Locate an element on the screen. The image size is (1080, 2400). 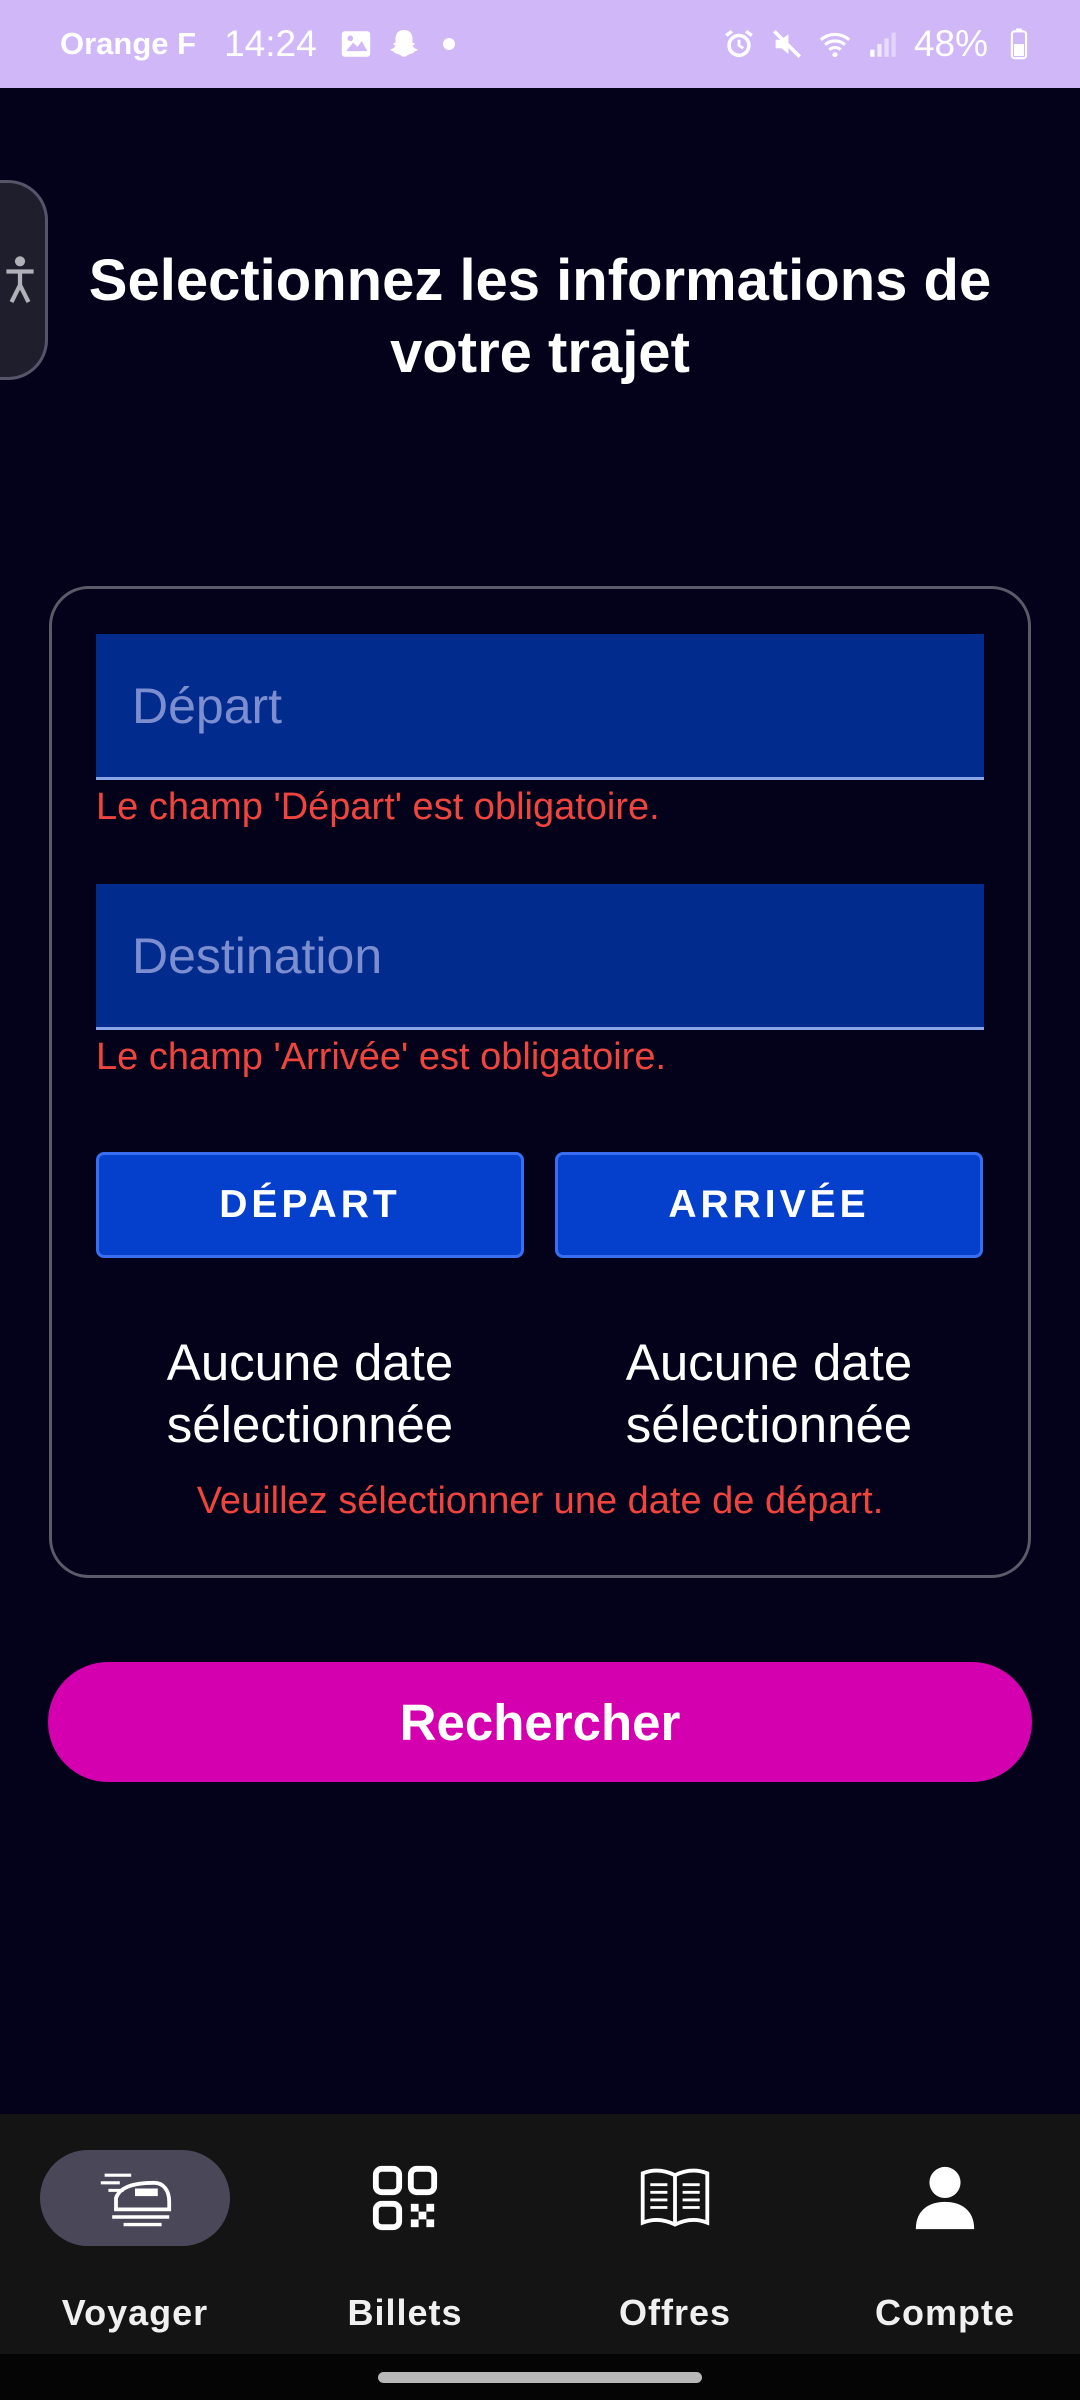
nav-icon-container-billets is located at coordinates (405, 2198).